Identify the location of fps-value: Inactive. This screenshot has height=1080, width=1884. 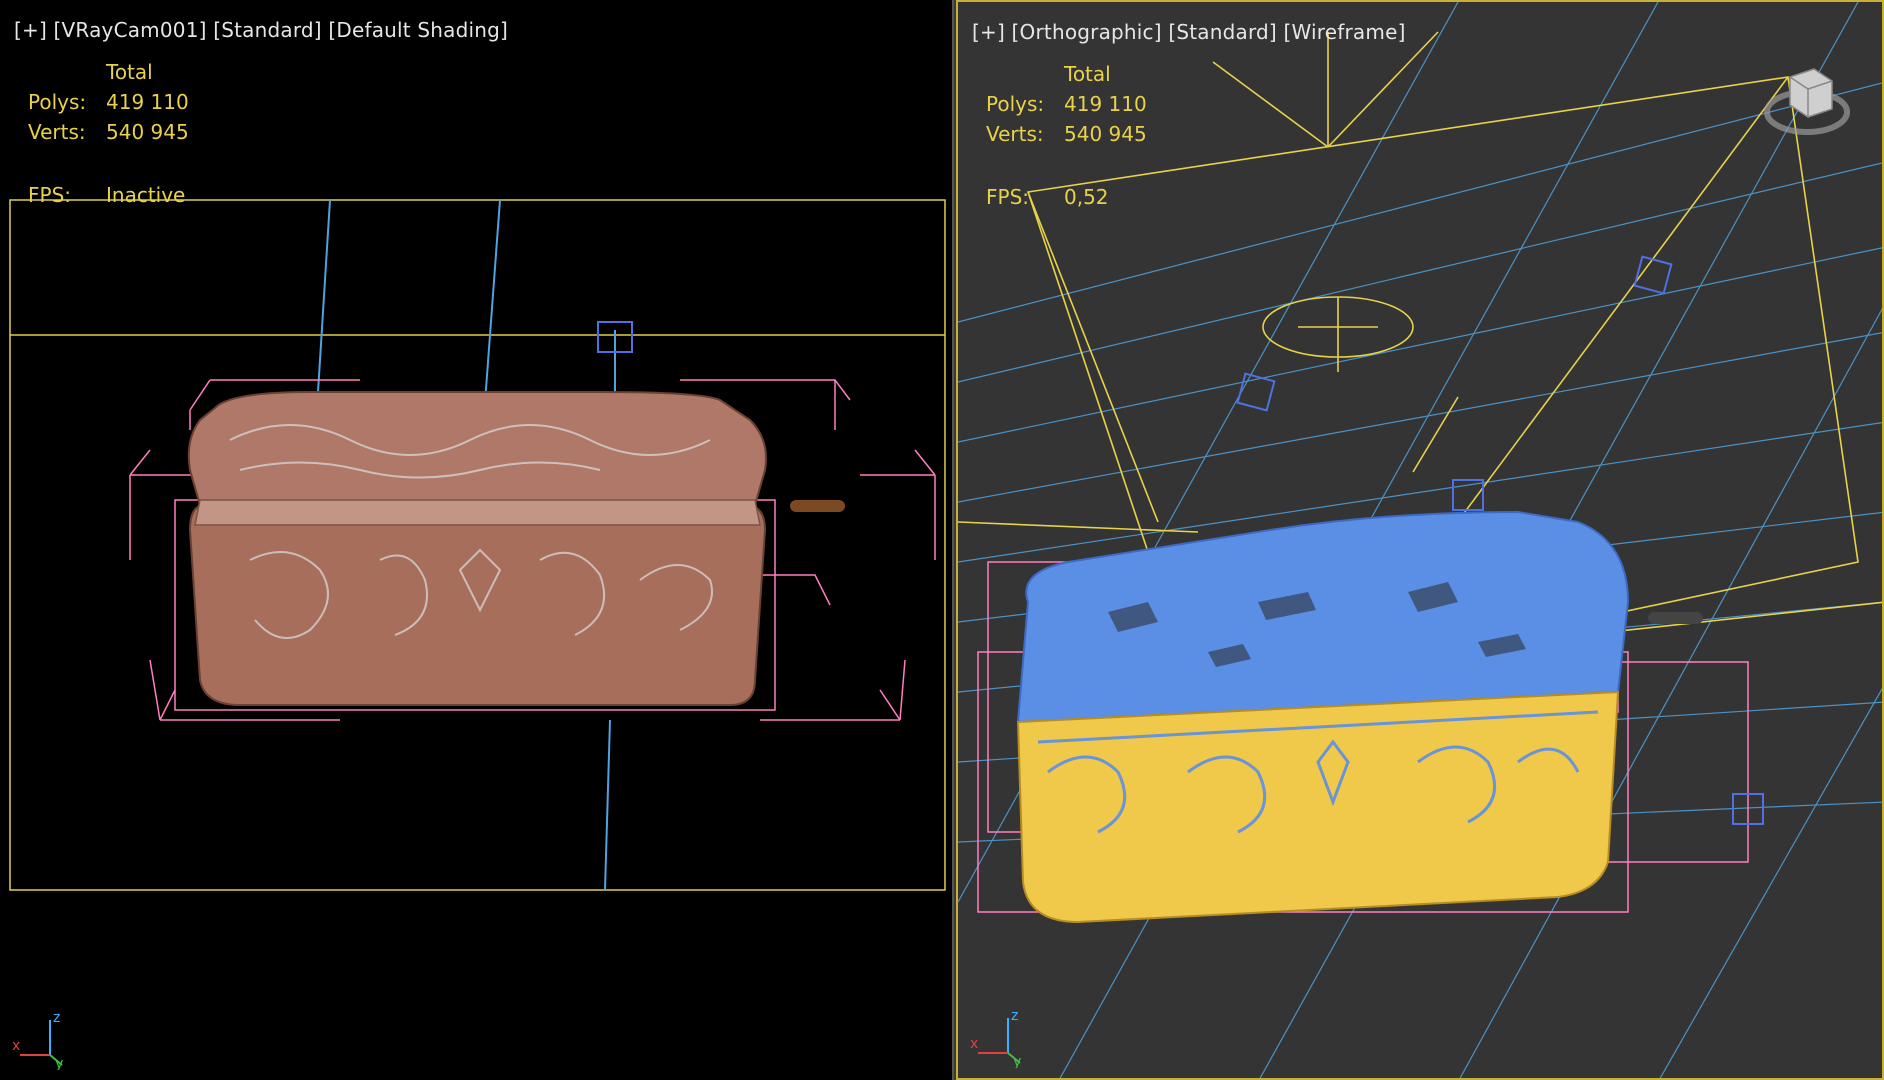
(146, 195).